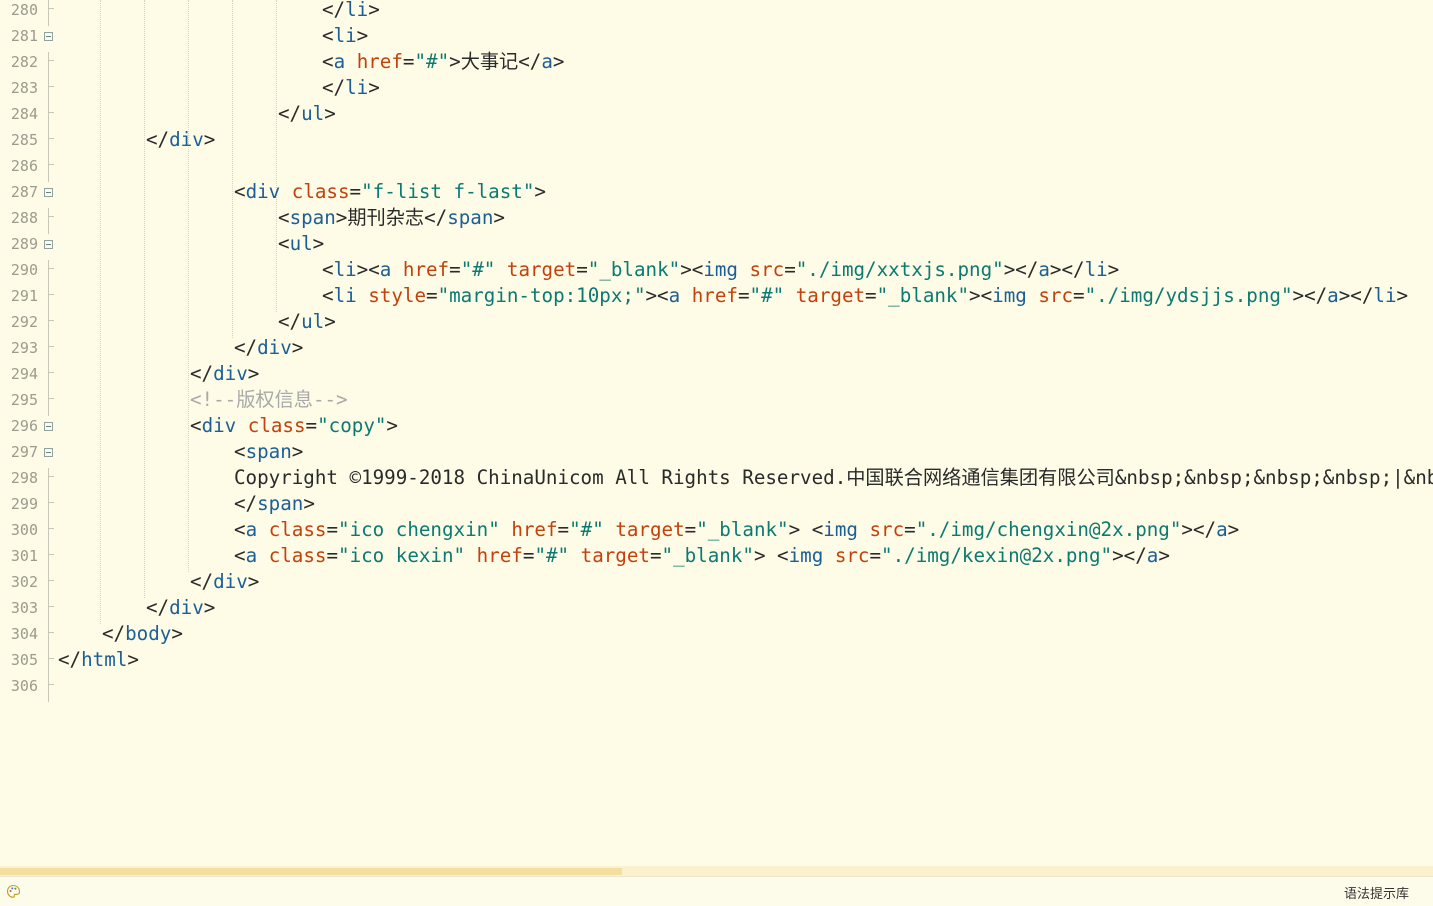 This screenshot has width=1433, height=906. Describe the element at coordinates (24, 478) in the screenshot. I see `line-number: 298` at that location.